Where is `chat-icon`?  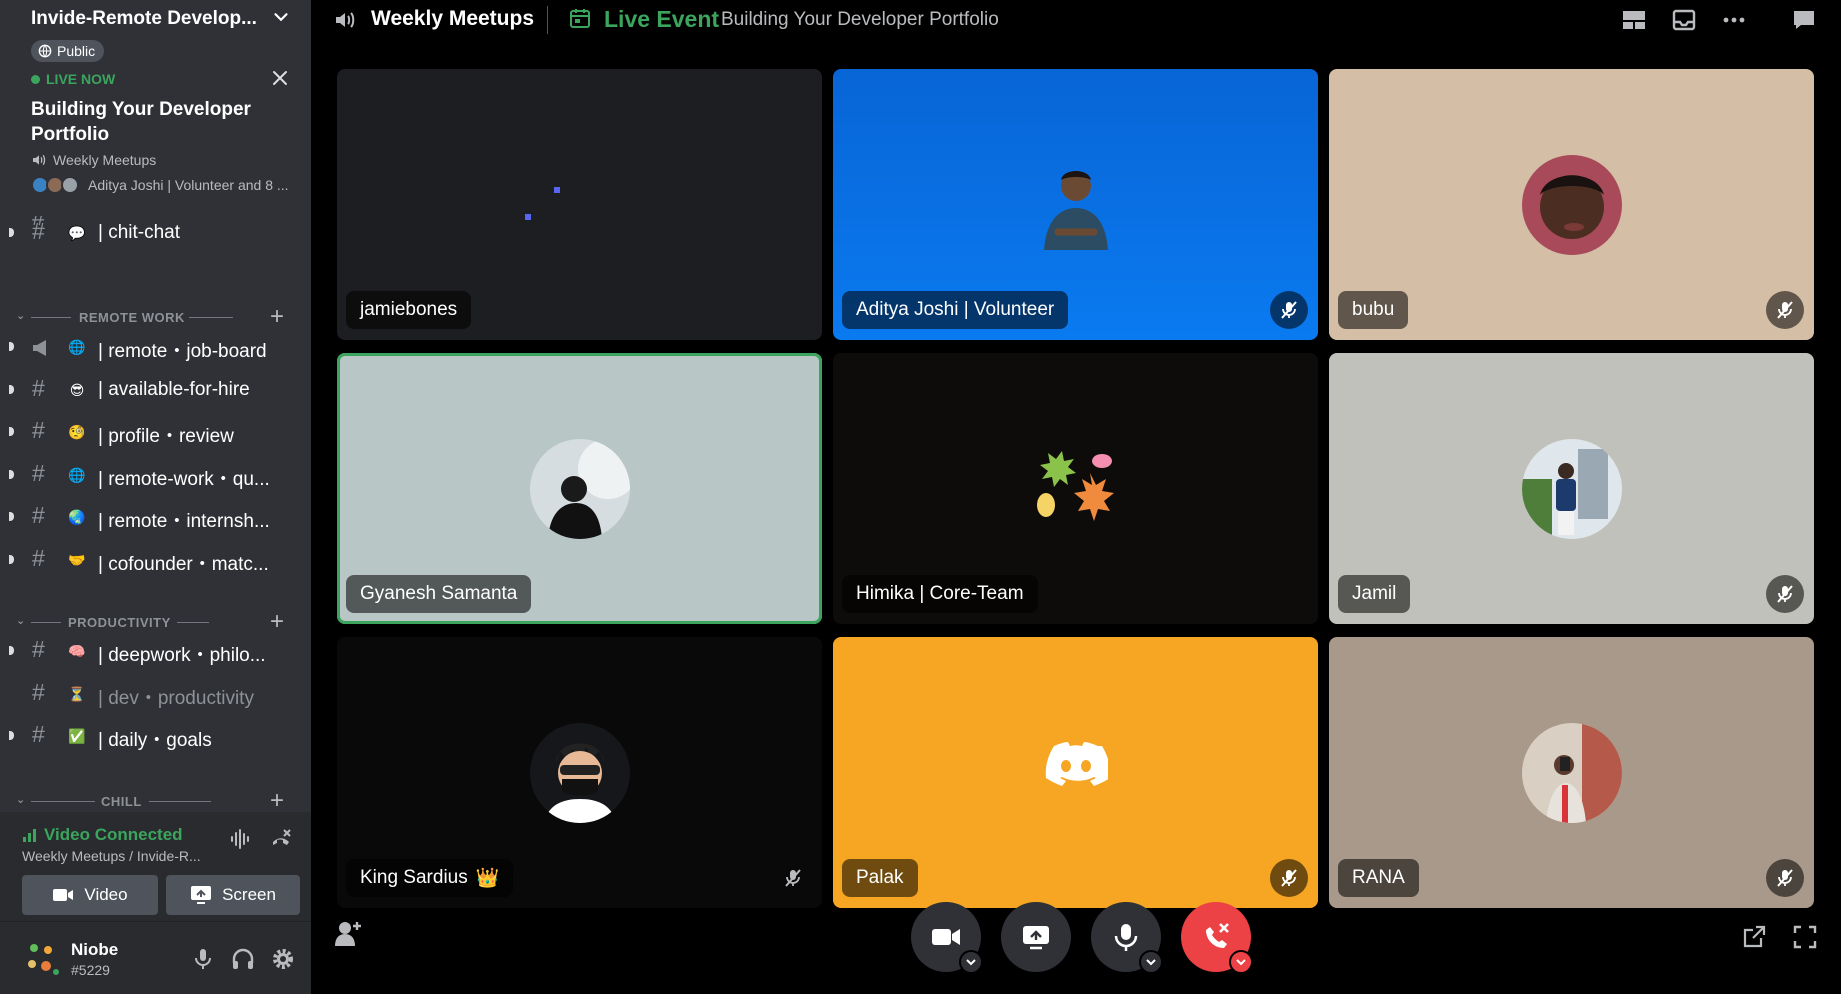 chat-icon is located at coordinates (1804, 20).